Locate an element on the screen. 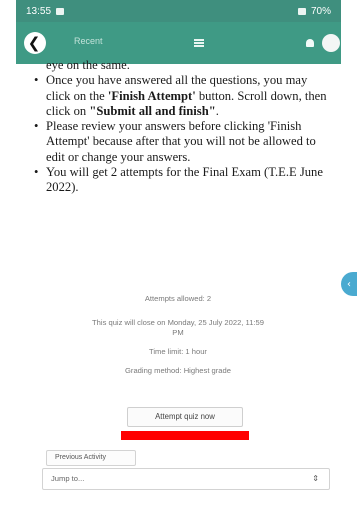  notification-bell-icon is located at coordinates (310, 43).